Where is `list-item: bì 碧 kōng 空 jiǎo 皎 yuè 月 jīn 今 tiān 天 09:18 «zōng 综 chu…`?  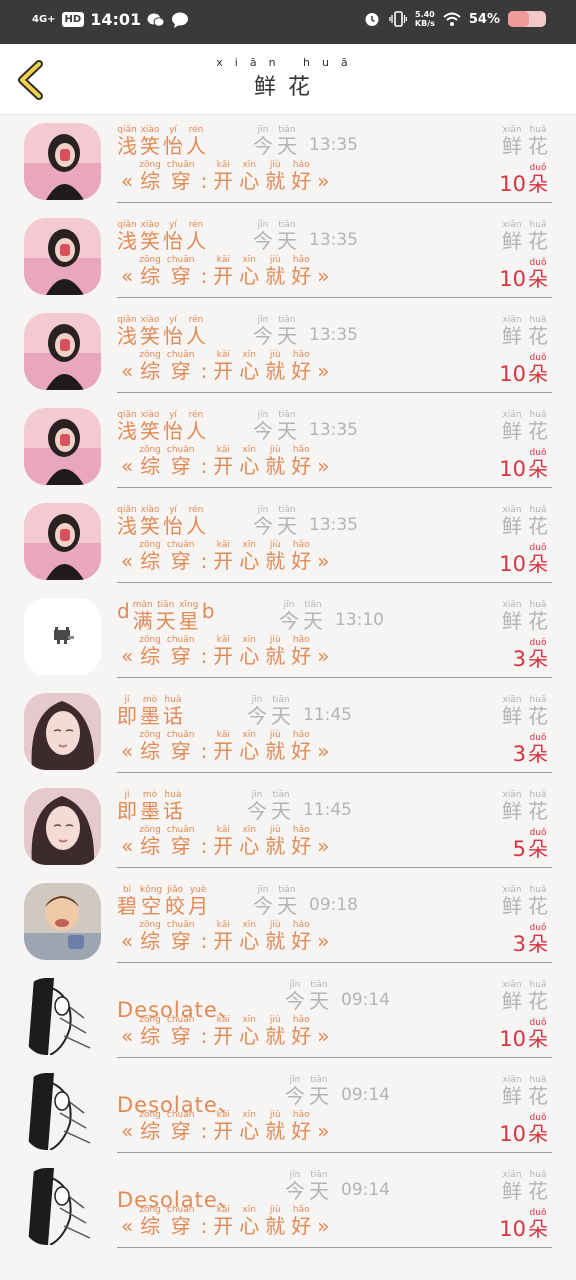
list-item: bì 碧 kōng 空 jiǎo 皎 yuè 月 jīn 今 tiān 天 09:18 «zōng 综 chu… is located at coordinates (288, 922).